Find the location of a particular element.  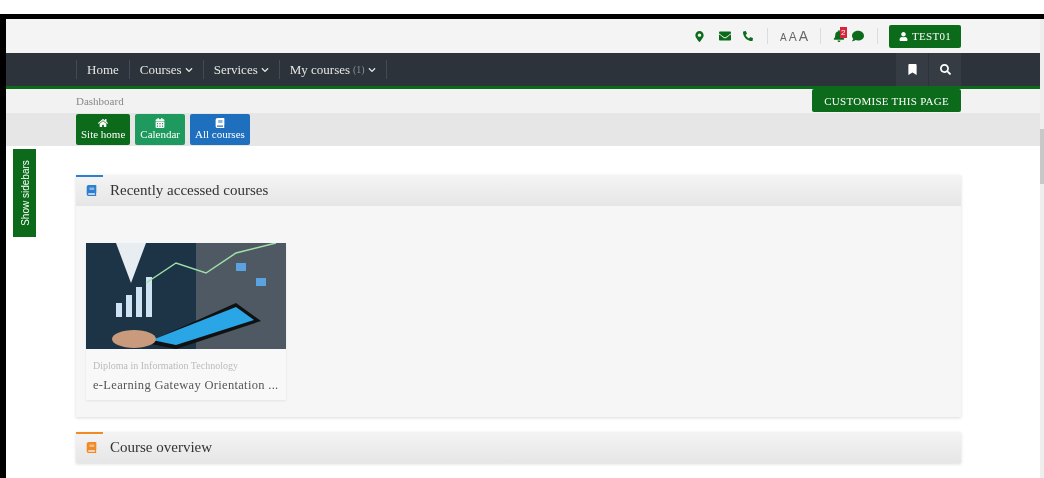

scrollbar-thumb is located at coordinates (1042, 156).